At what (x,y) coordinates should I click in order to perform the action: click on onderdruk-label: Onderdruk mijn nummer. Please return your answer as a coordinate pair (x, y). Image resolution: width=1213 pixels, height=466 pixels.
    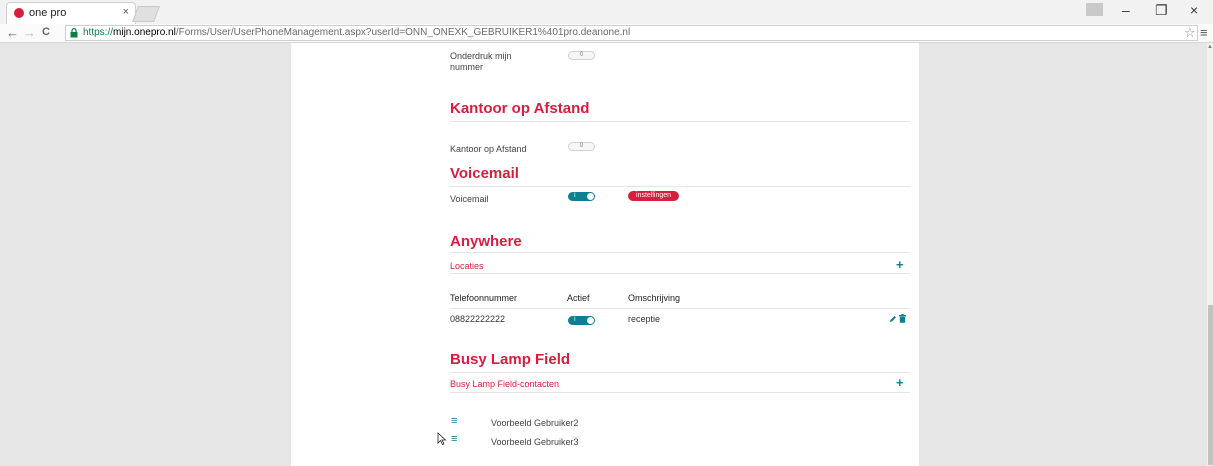
    Looking at the image, I should click on (481, 61).